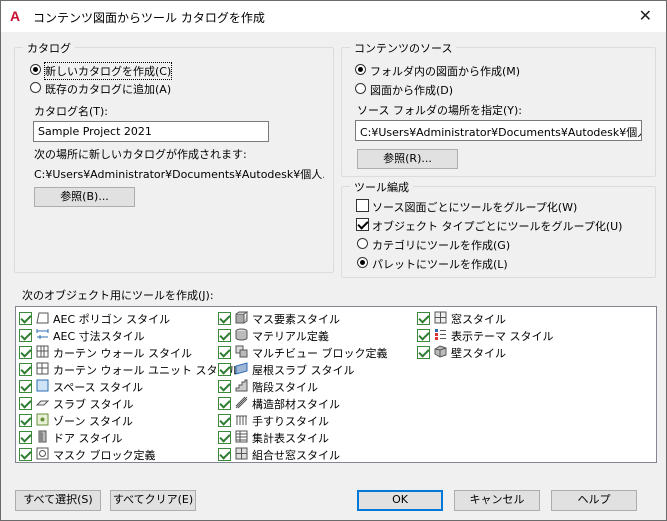 Image resolution: width=667 pixels, height=521 pixels. Describe the element at coordinates (290, 336) in the screenshot. I see `item-label: マテリアル定義` at that location.